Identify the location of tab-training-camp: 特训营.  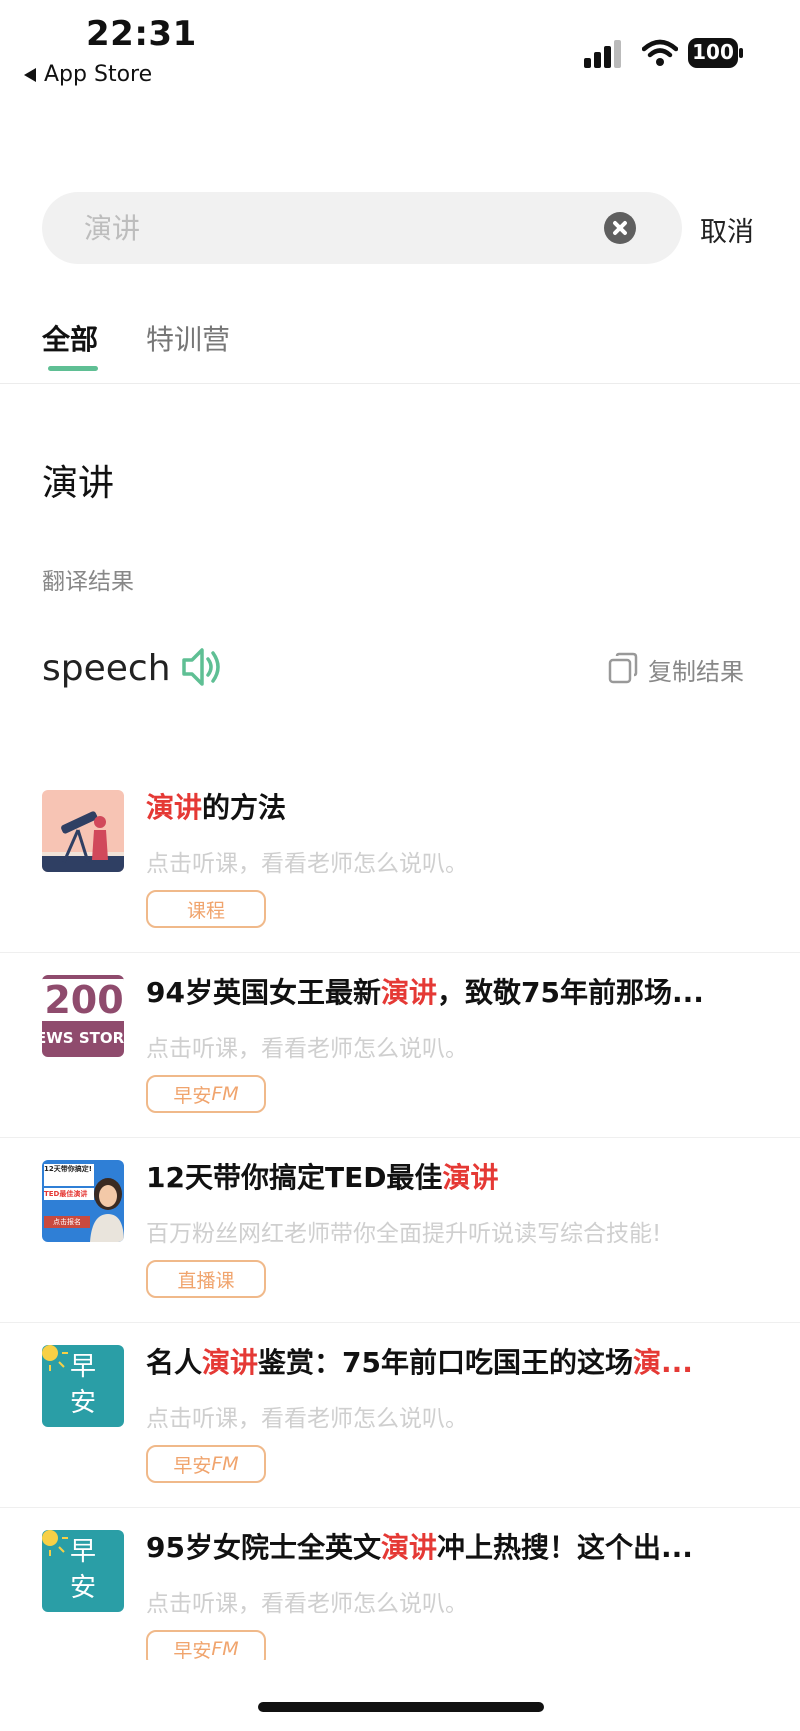
(188, 338).